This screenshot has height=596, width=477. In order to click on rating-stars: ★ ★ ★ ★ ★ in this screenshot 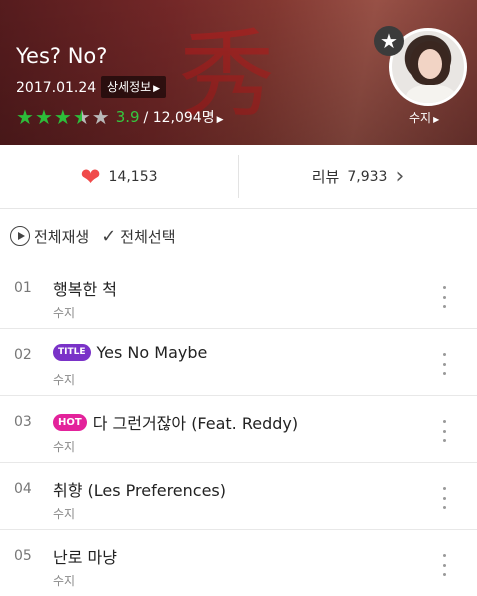, I will do `click(63, 117)`.